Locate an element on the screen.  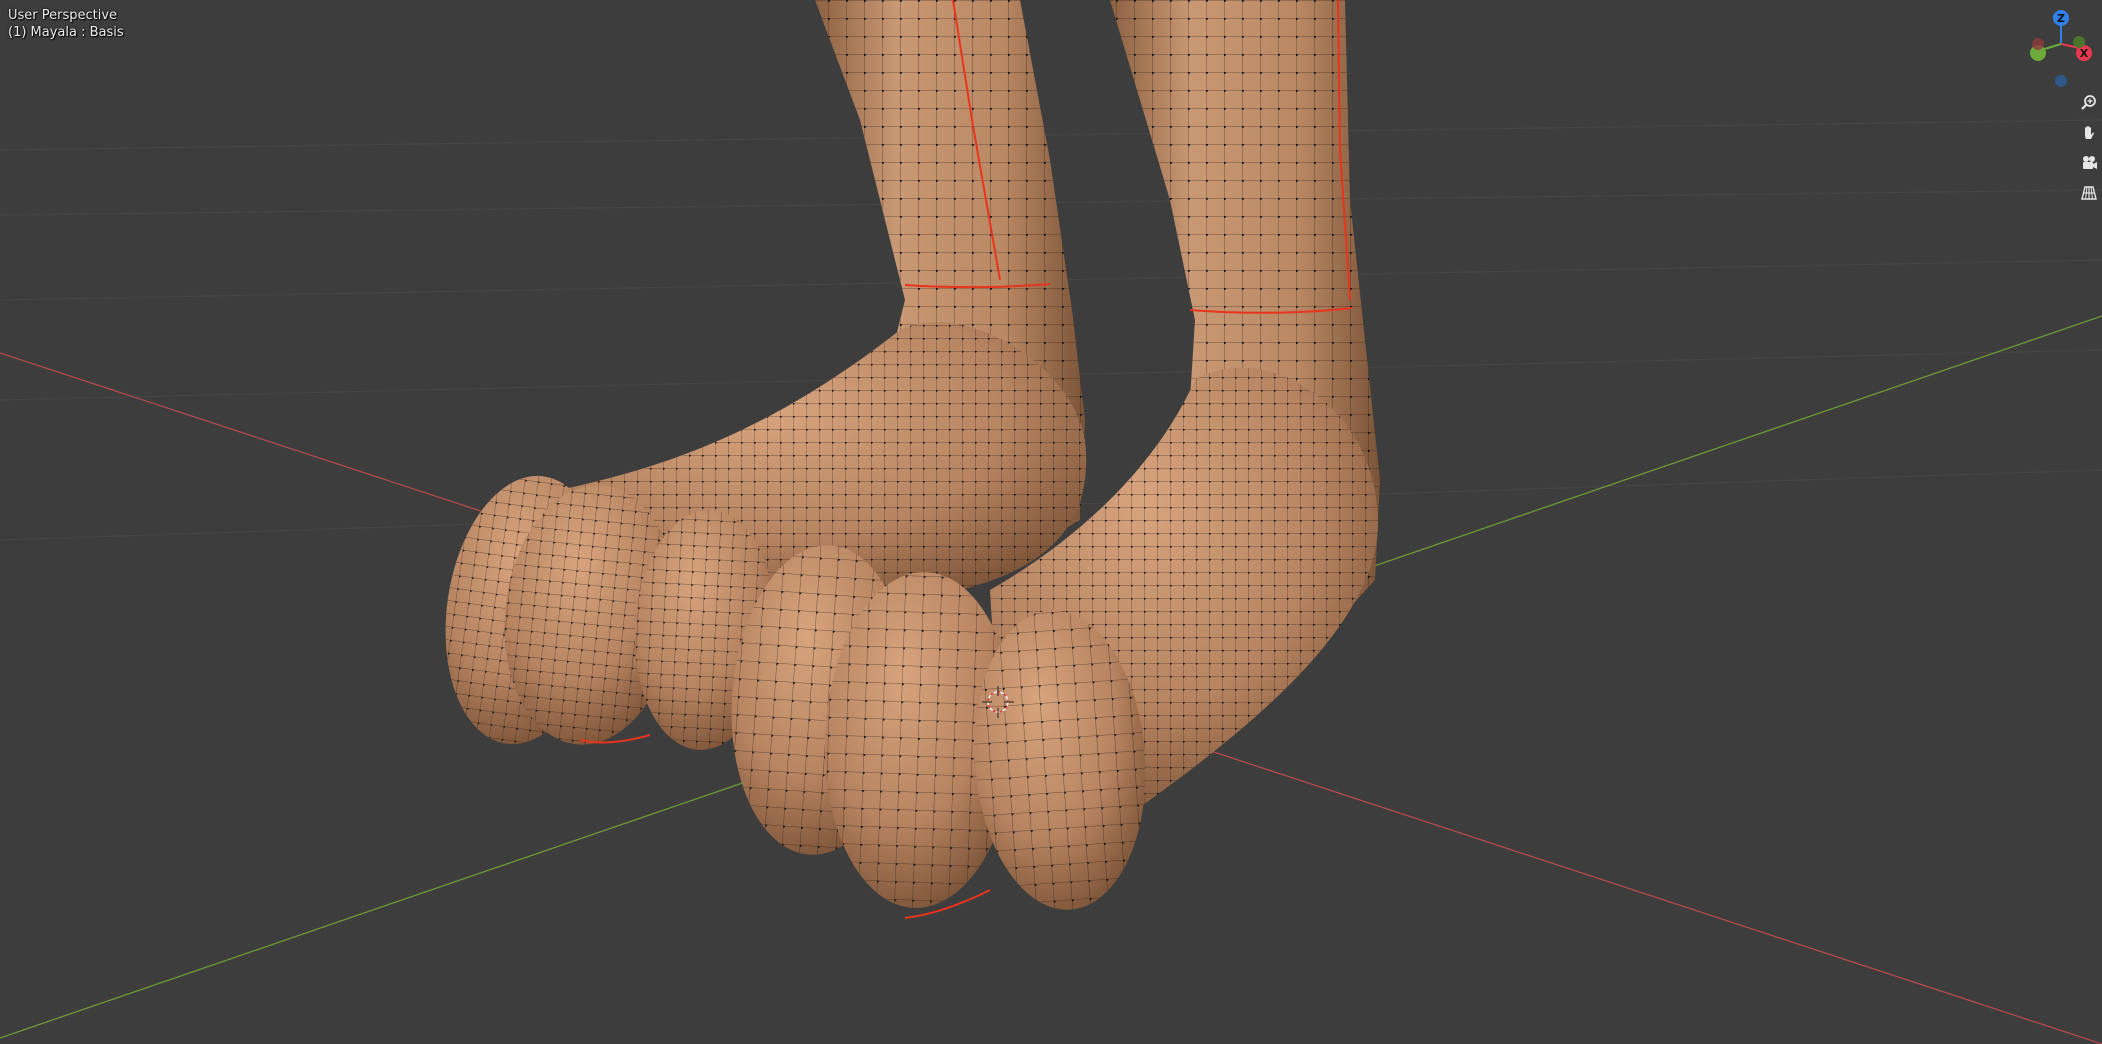
camera-icon is located at coordinates (2090, 162).